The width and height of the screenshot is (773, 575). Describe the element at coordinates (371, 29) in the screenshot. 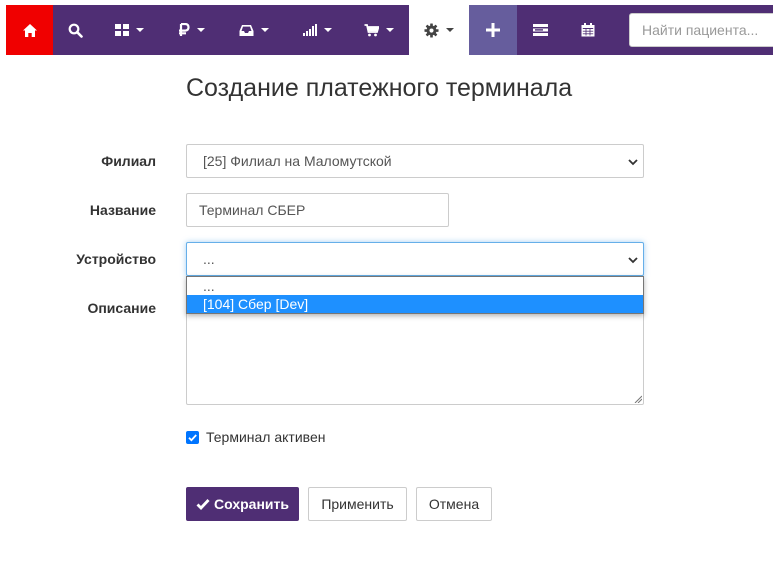

I see `cart-icon` at that location.